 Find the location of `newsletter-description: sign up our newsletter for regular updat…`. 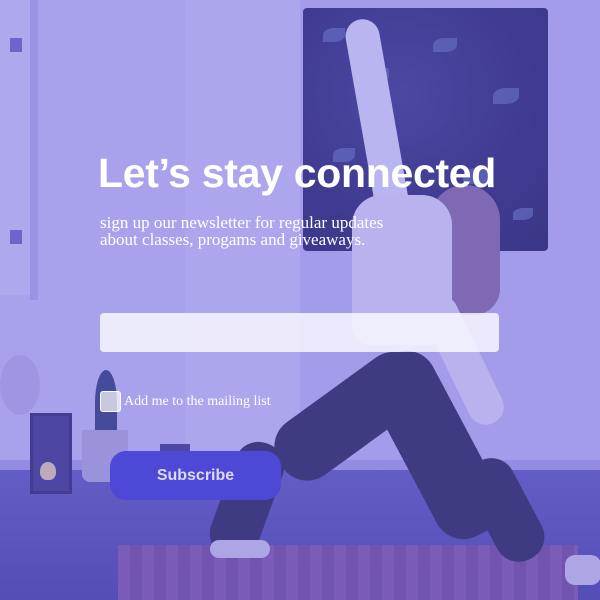

newsletter-description: sign up our newsletter for regular updat… is located at coordinates (242, 231).